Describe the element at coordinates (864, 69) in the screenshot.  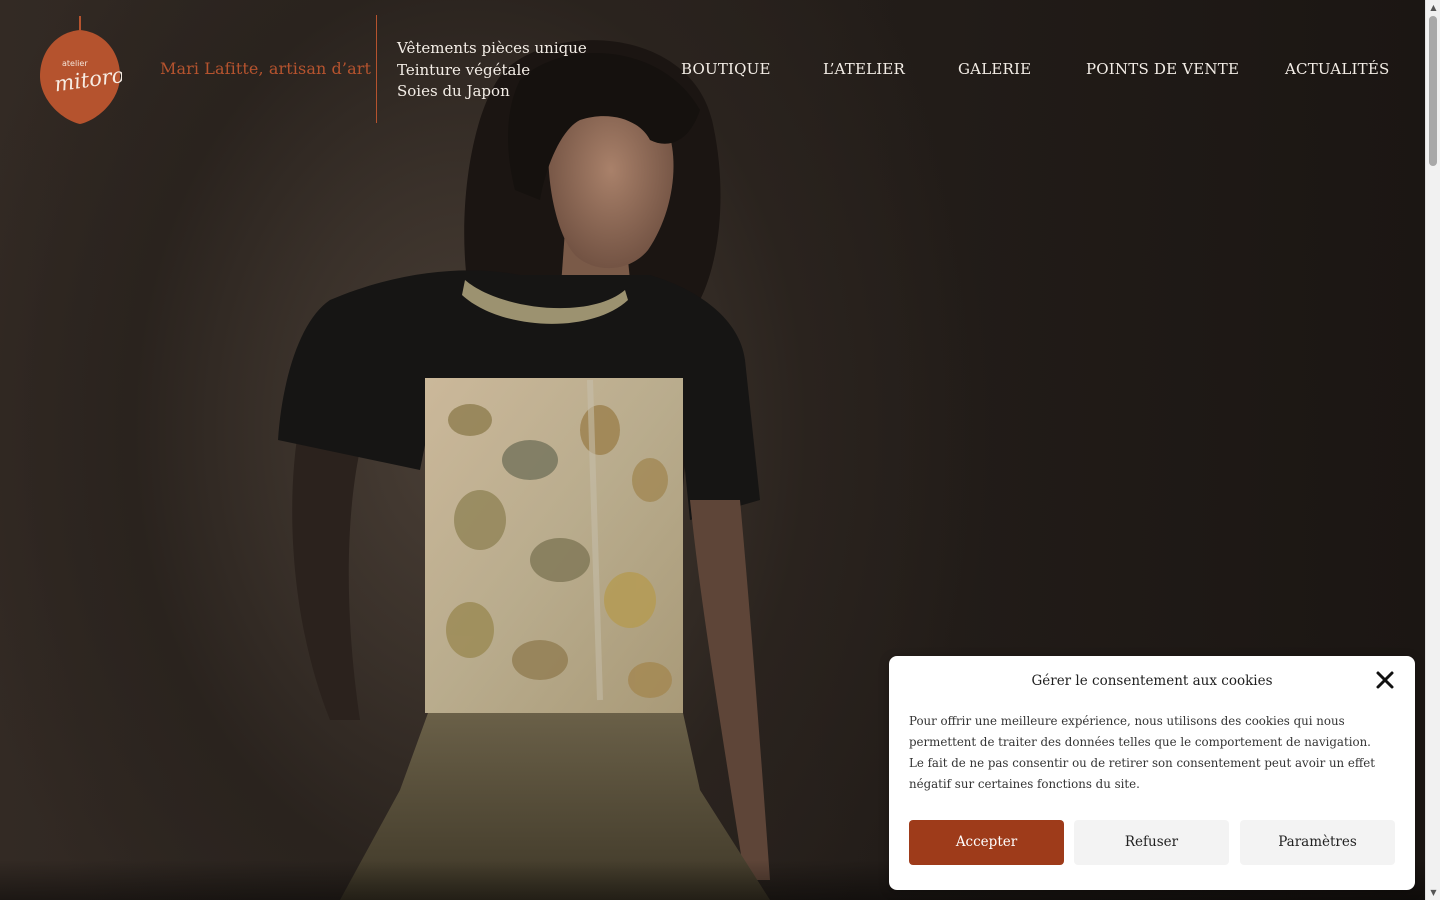
I see `nav-latelier: L’ATELIER` at that location.